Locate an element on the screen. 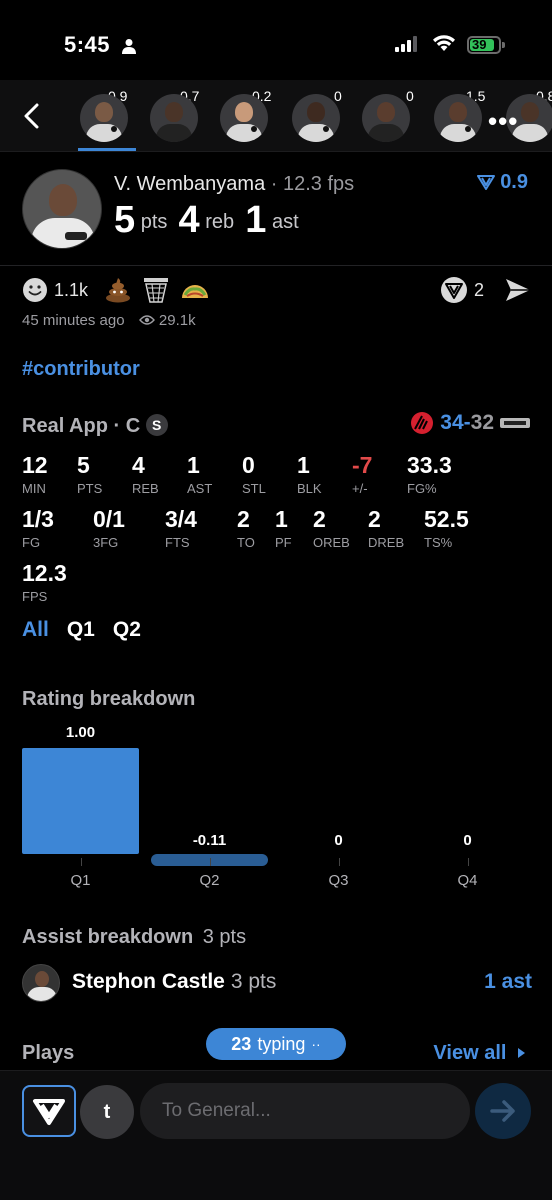 This screenshot has width=552, height=1200. divider is located at coordinates (276, 265).